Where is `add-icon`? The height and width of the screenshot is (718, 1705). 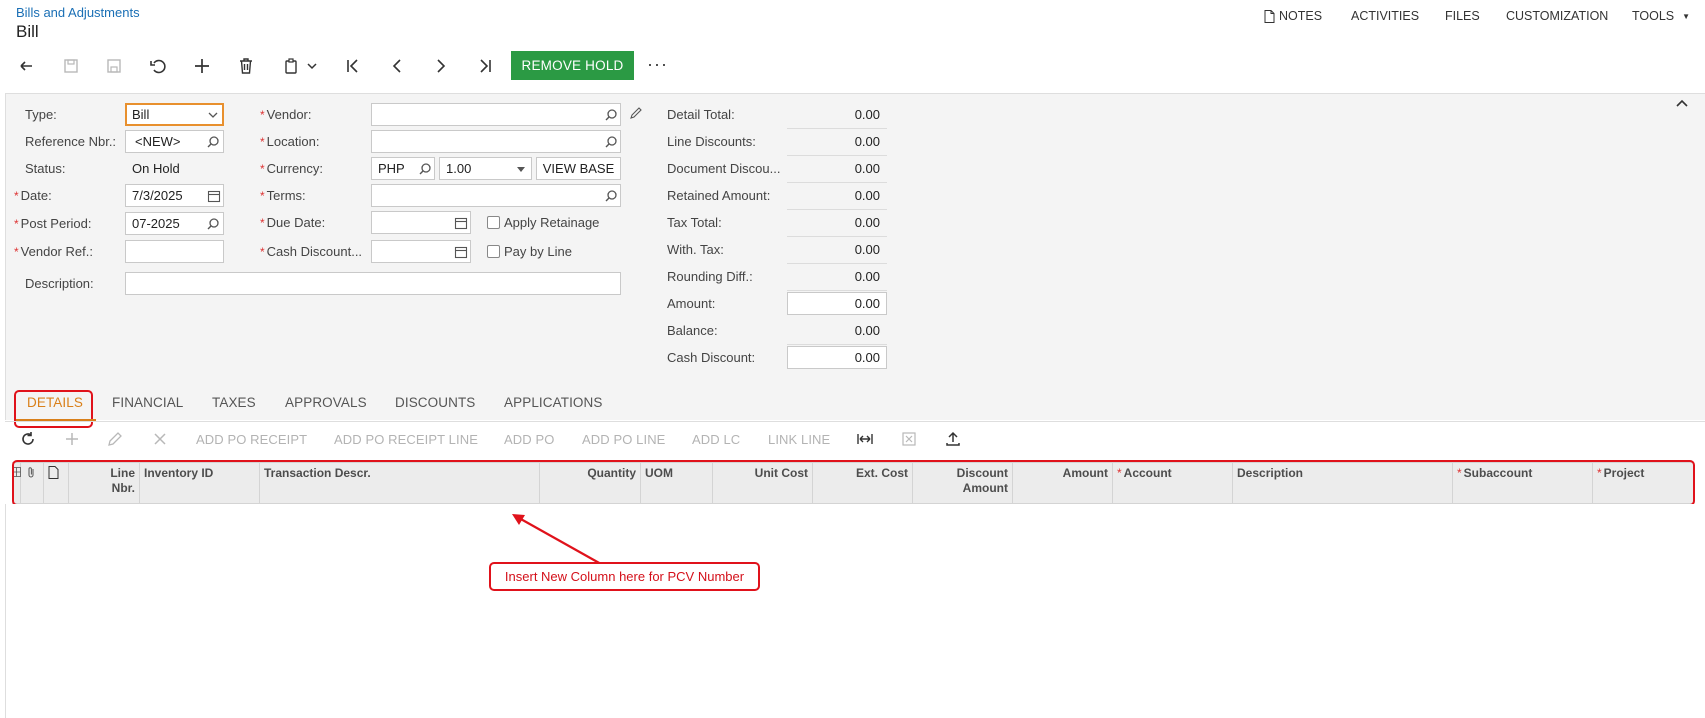 add-icon is located at coordinates (202, 66).